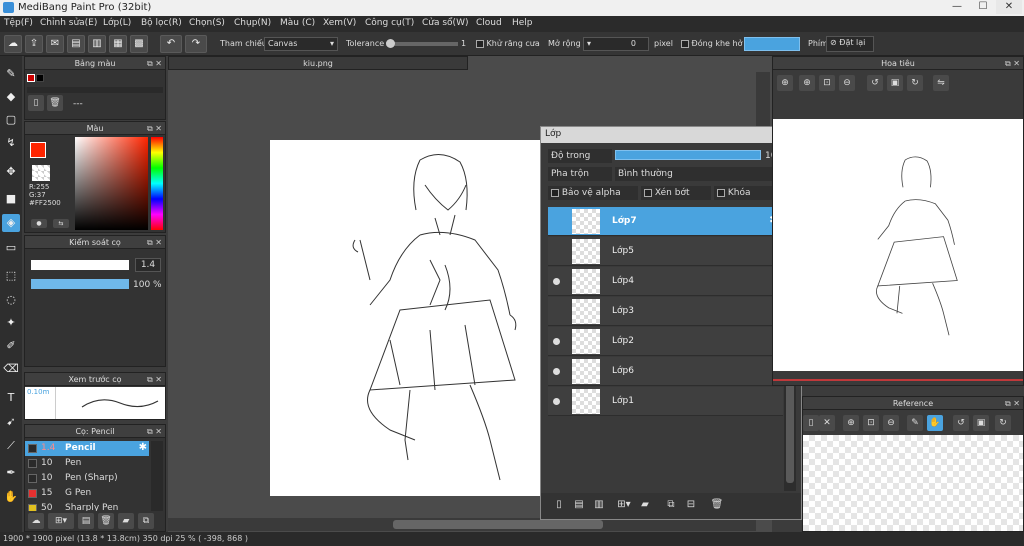 The image size is (1024, 546). What do you see at coordinates (87, 493) in the screenshot?
I see `brush-row: 15 G Pen` at bounding box center [87, 493].